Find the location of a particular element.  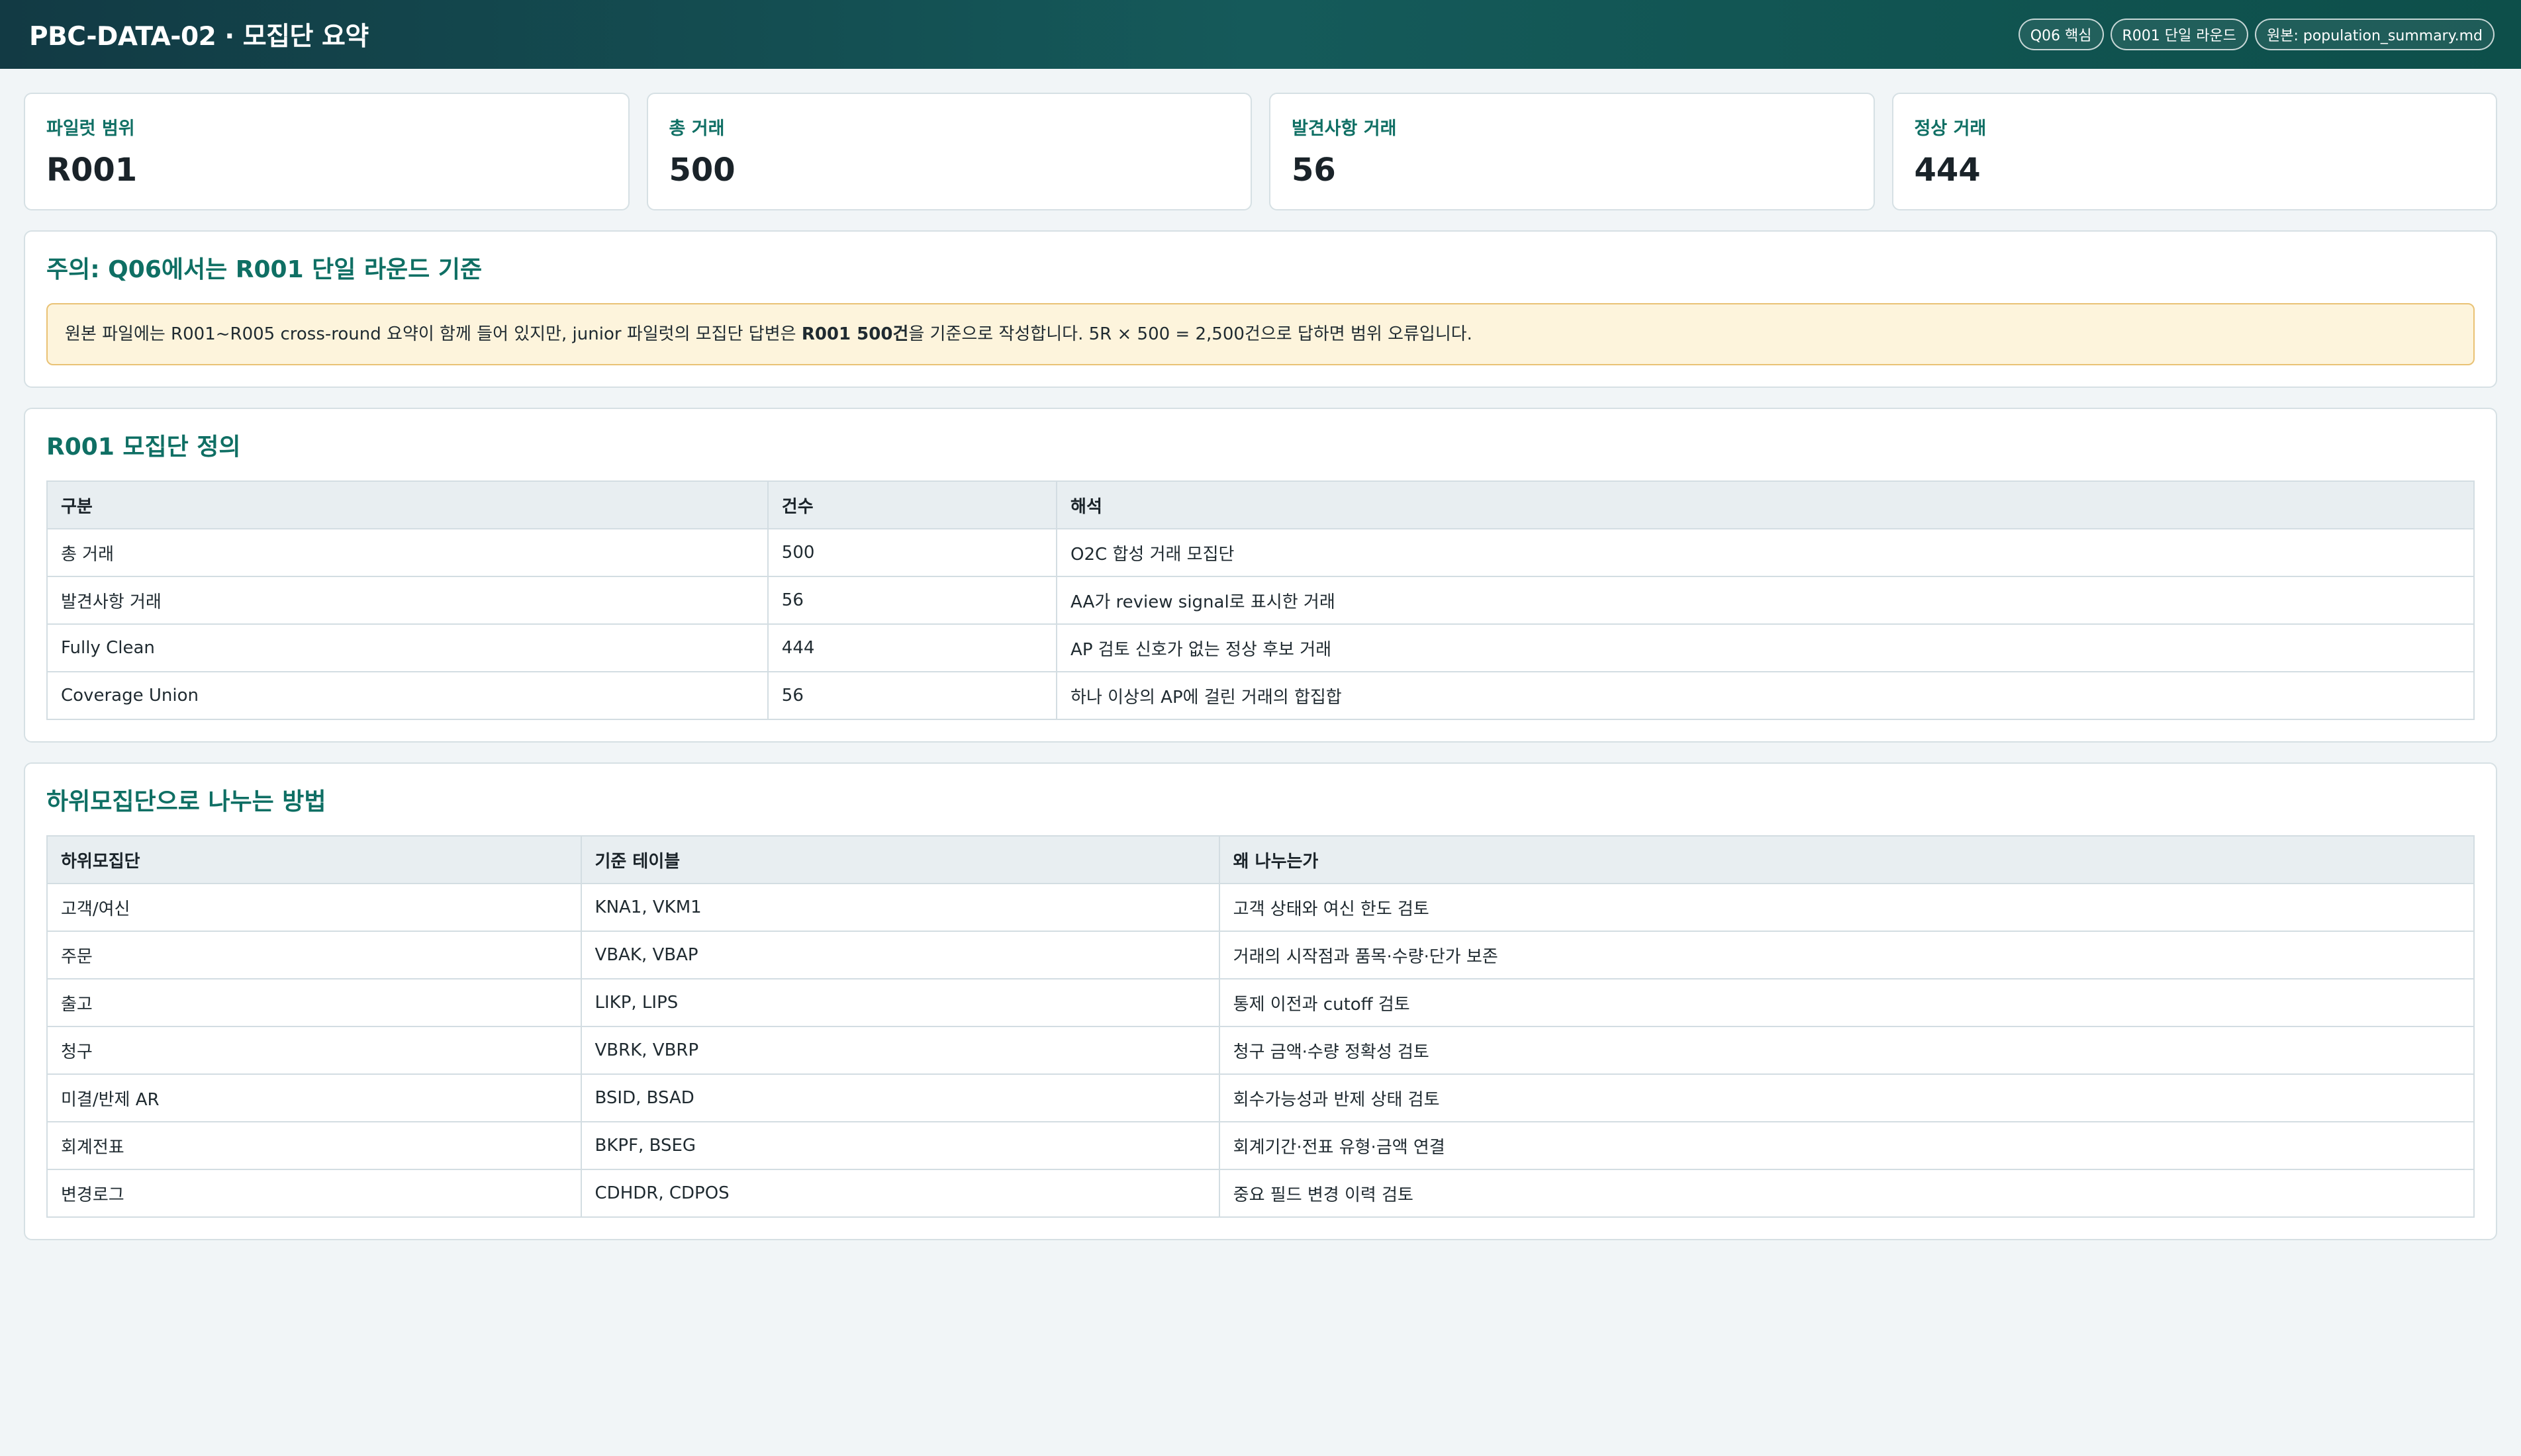

stat-value: 444 is located at coordinates (1947, 171).